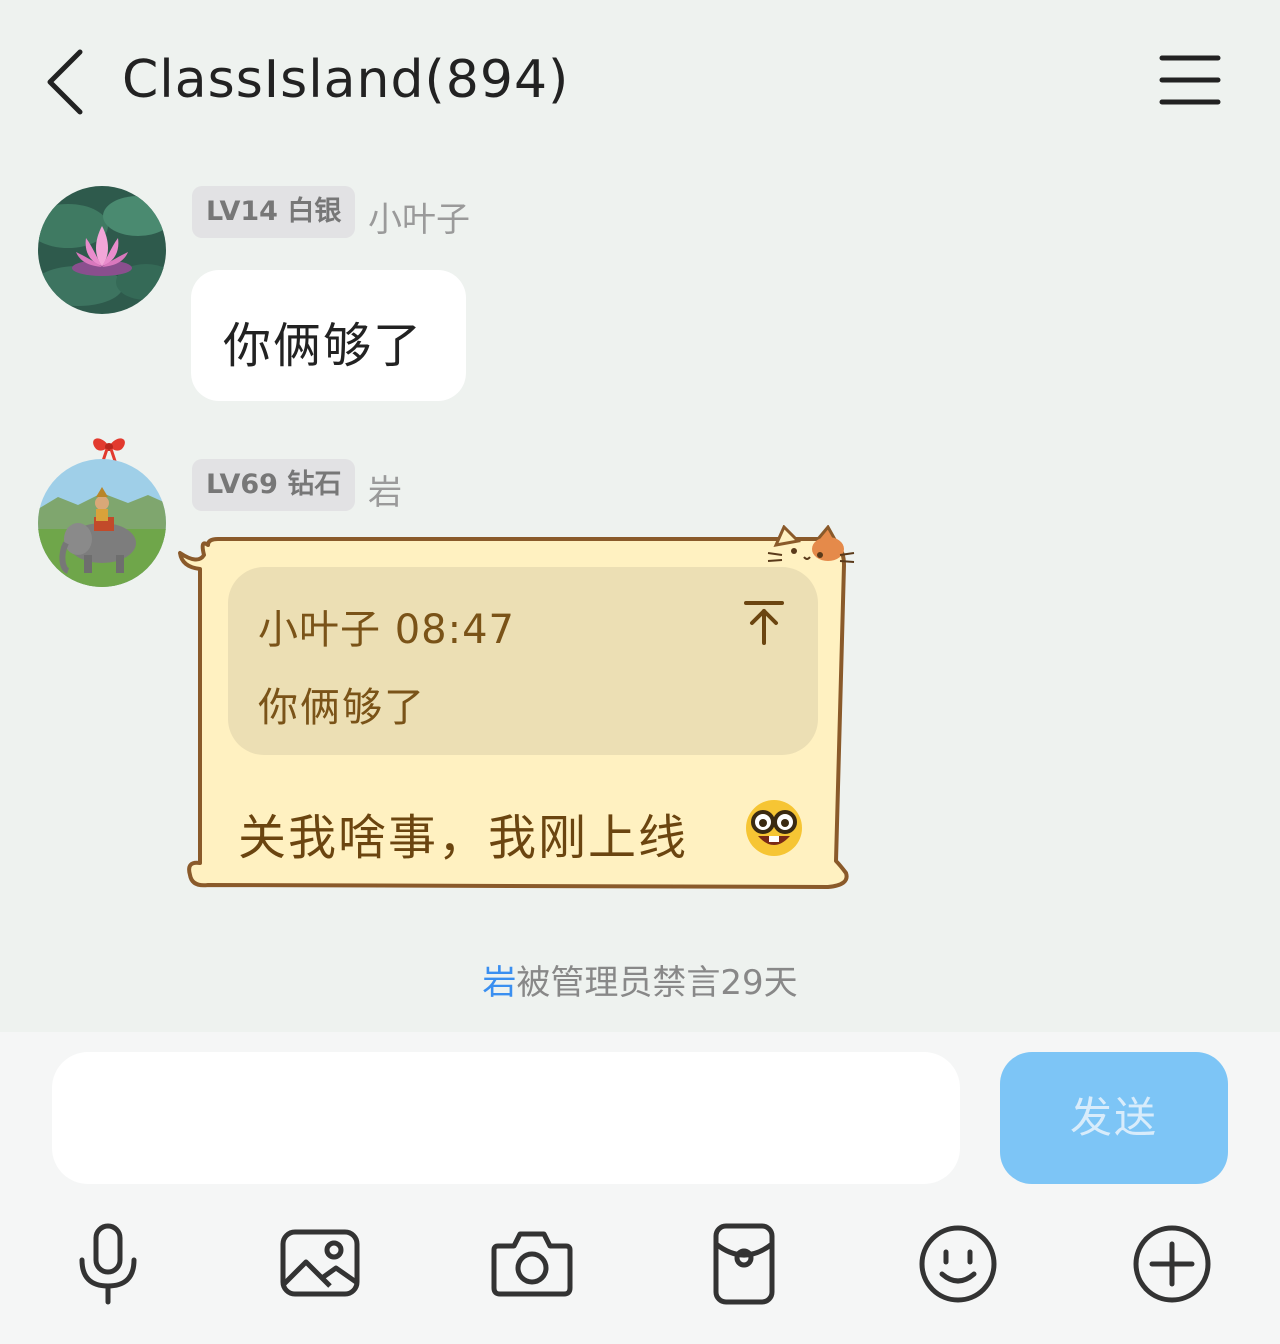 The width and height of the screenshot is (1280, 1344). What do you see at coordinates (385, 489) in the screenshot?
I see `sender-name: 岩` at bounding box center [385, 489].